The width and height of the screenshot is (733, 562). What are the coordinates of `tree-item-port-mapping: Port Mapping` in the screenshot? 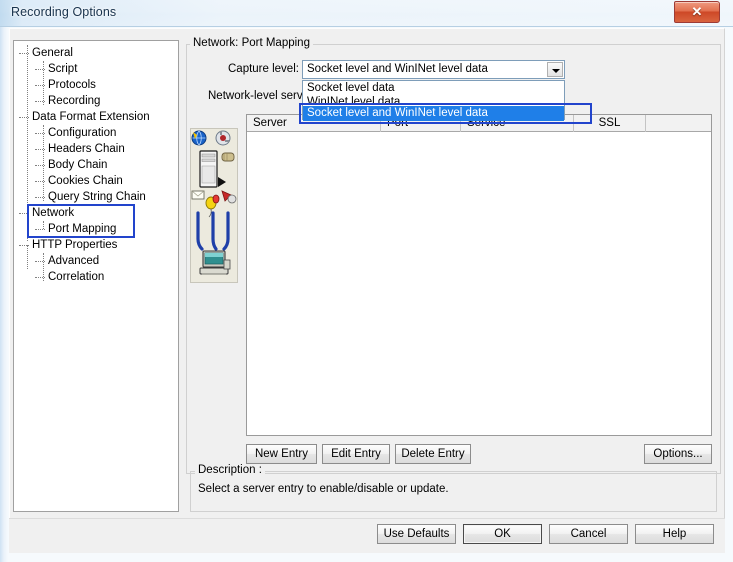 It's located at (81, 229).